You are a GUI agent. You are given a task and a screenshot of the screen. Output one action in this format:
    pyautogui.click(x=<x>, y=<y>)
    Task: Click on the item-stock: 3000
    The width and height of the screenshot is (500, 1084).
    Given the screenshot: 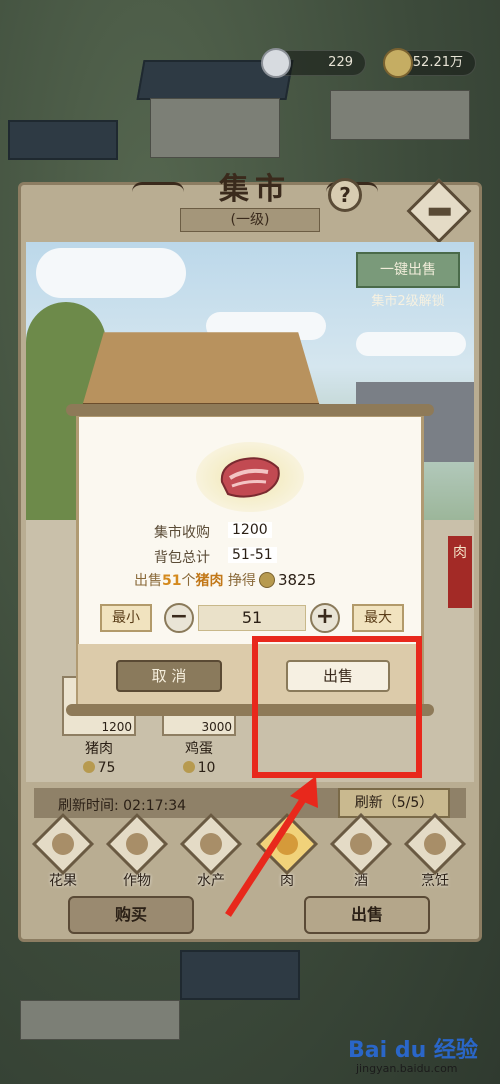 What is the action you would take?
    pyautogui.click(x=216, y=727)
    